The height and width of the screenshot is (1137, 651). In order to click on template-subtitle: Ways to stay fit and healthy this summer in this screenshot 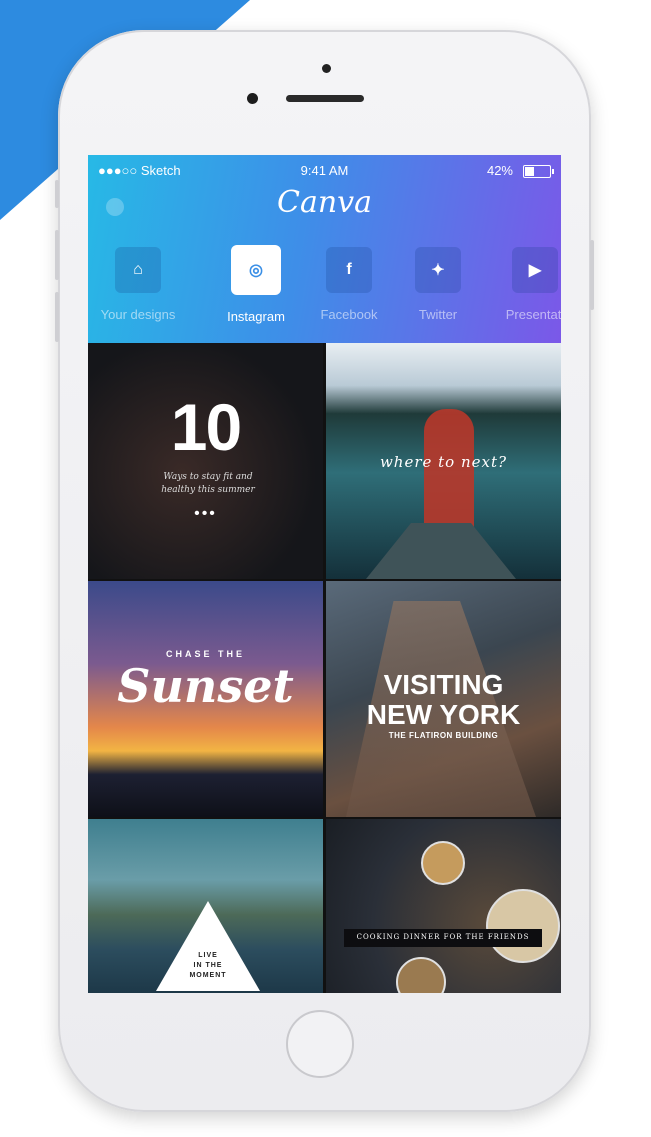, I will do `click(208, 483)`.